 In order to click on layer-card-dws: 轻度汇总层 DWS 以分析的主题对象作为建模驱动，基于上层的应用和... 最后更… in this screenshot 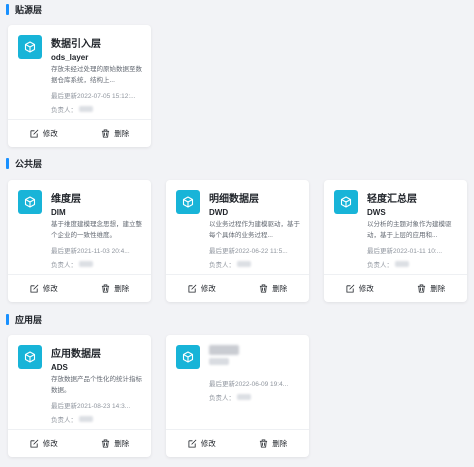, I will do `click(395, 241)`.